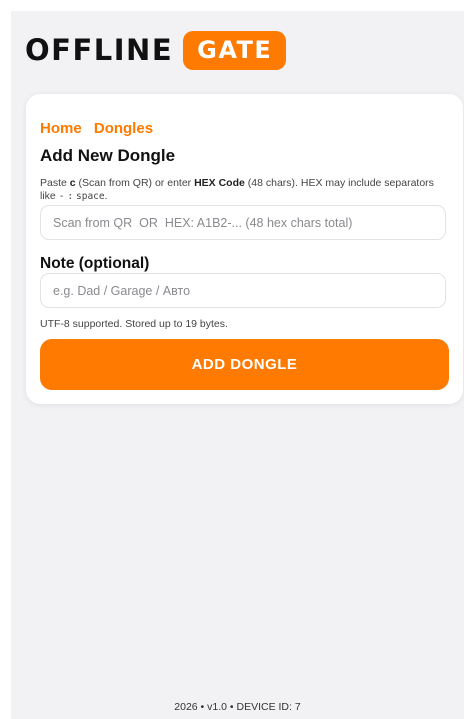  Describe the element at coordinates (123, 128) in the screenshot. I see `breadcrumb-dongles-link: Dongles` at that location.